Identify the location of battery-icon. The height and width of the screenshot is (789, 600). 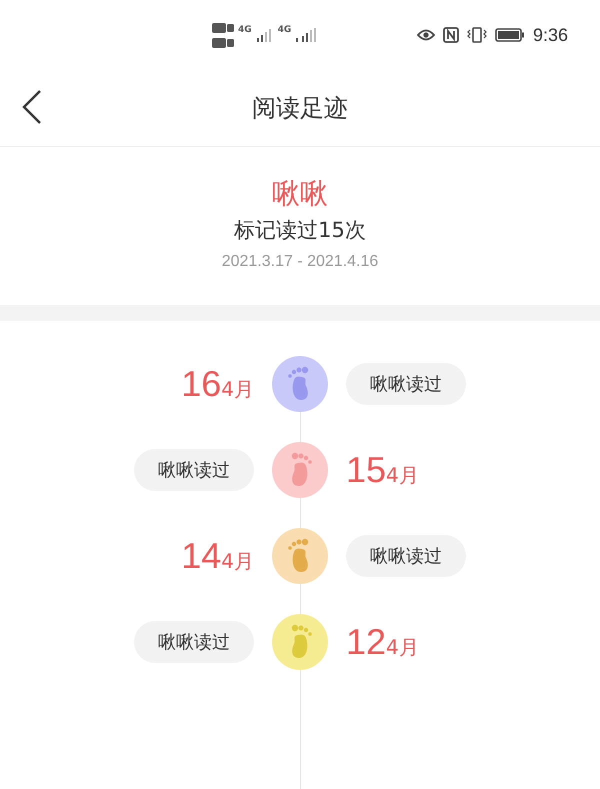
(509, 35).